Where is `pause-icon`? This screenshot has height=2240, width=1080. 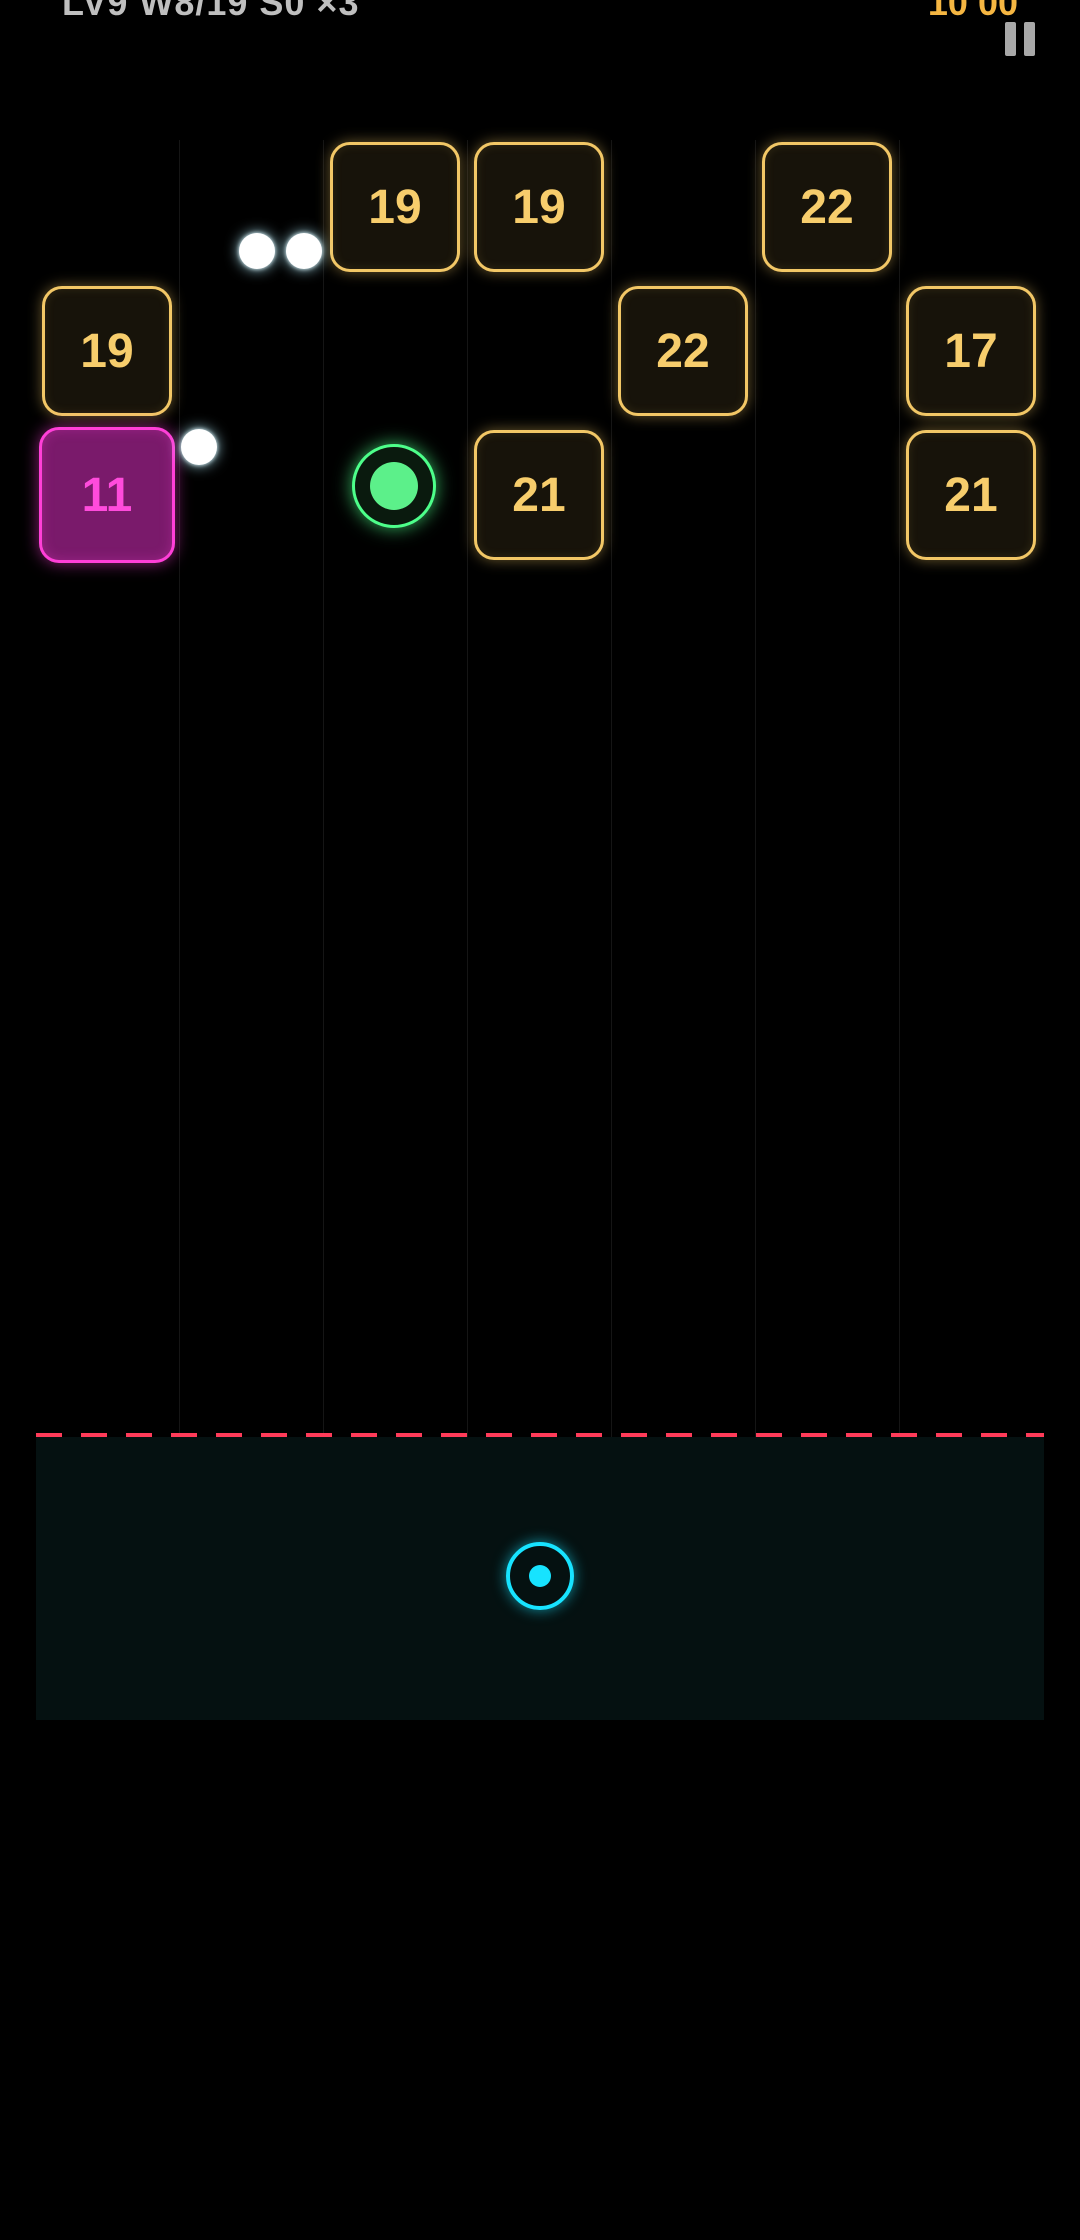
pause-icon is located at coordinates (1010, 39).